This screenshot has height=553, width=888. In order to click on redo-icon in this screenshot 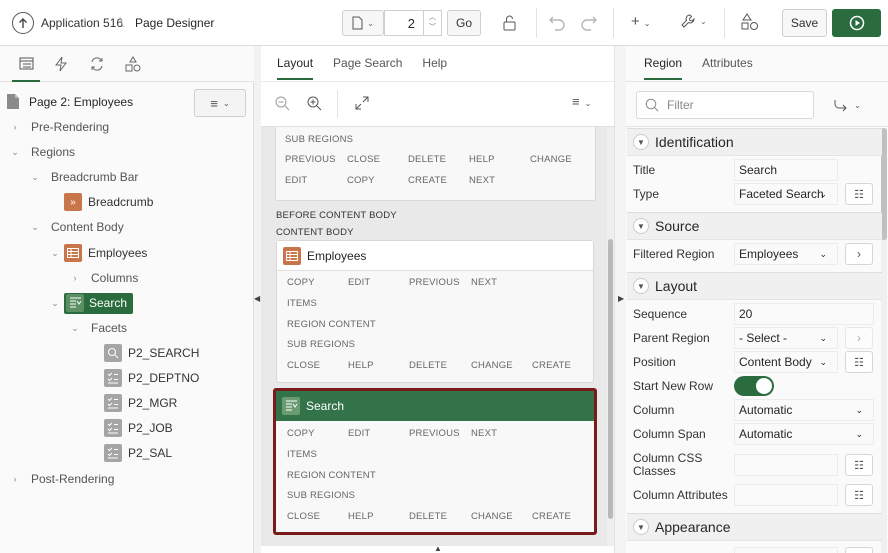, I will do `click(589, 23)`.